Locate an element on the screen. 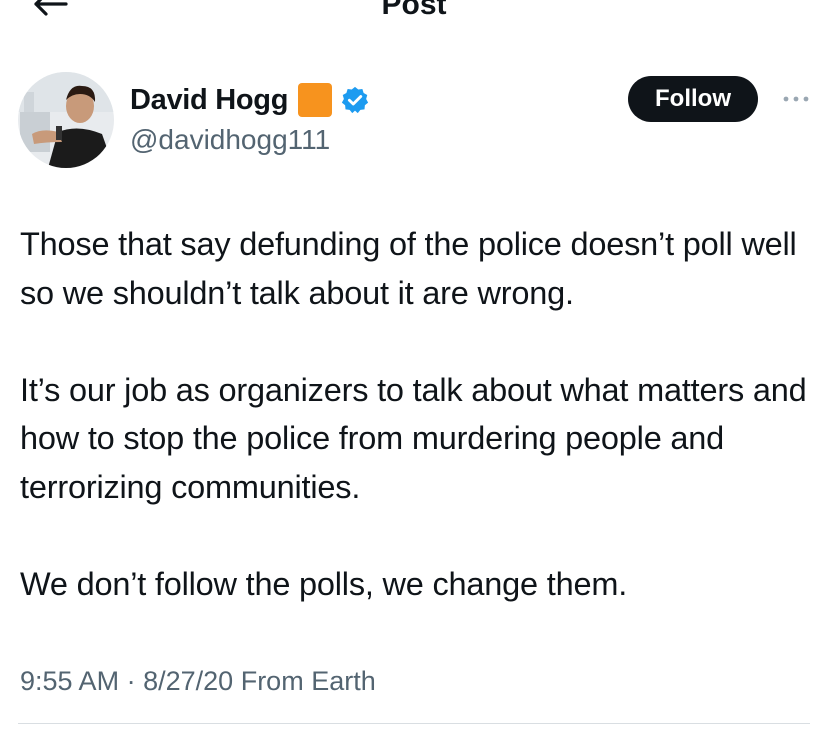  avatar is located at coordinates (66, 120).